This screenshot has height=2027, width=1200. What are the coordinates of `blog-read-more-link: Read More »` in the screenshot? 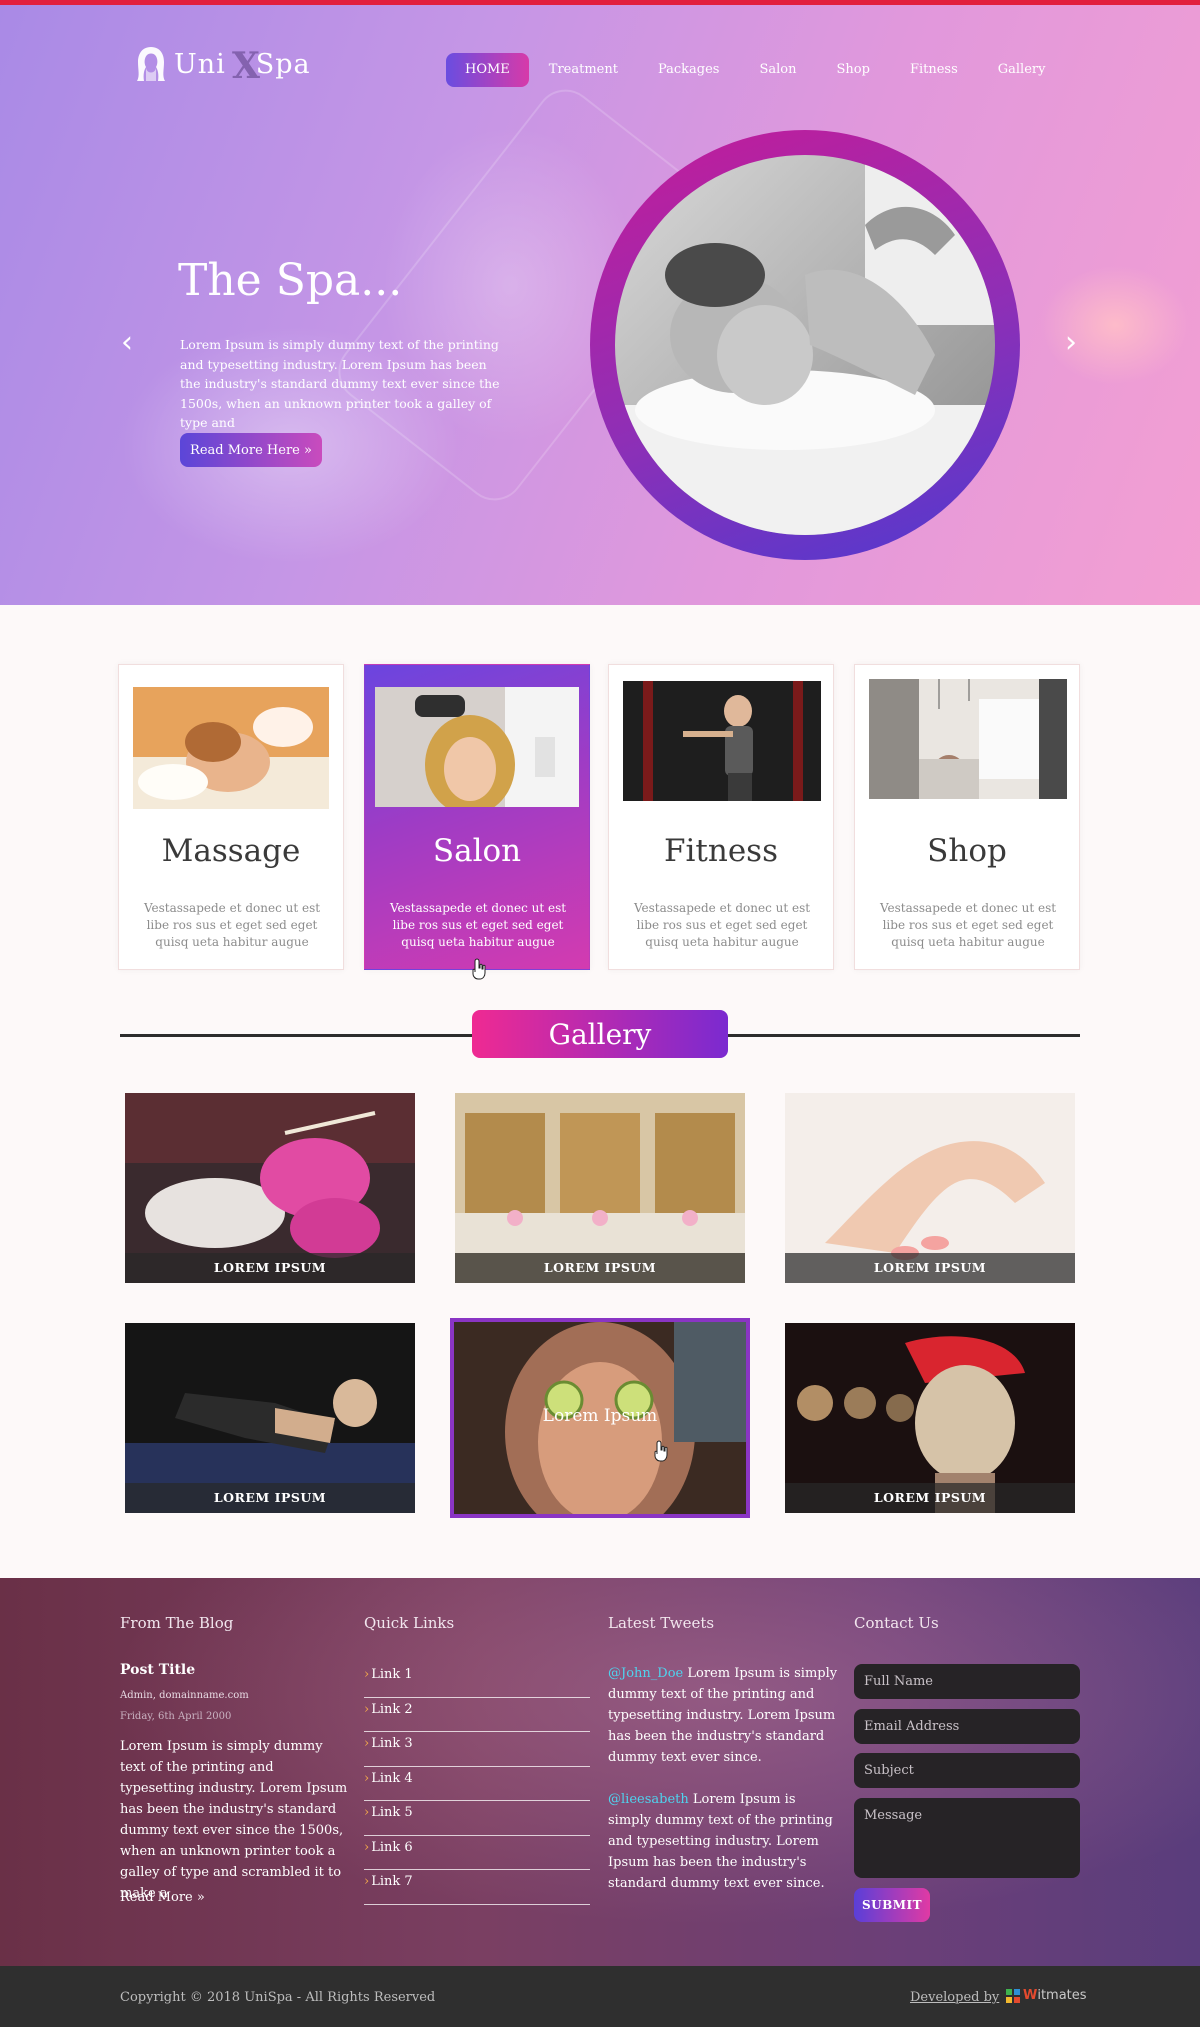 It's located at (162, 1897).